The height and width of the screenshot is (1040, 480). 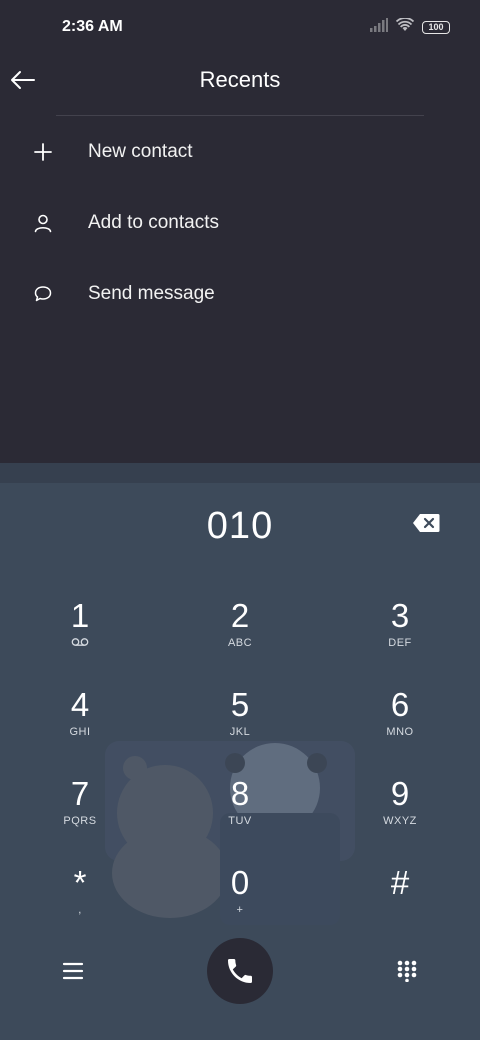 What do you see at coordinates (80, 910) in the screenshot?
I see `key-letters: ,` at bounding box center [80, 910].